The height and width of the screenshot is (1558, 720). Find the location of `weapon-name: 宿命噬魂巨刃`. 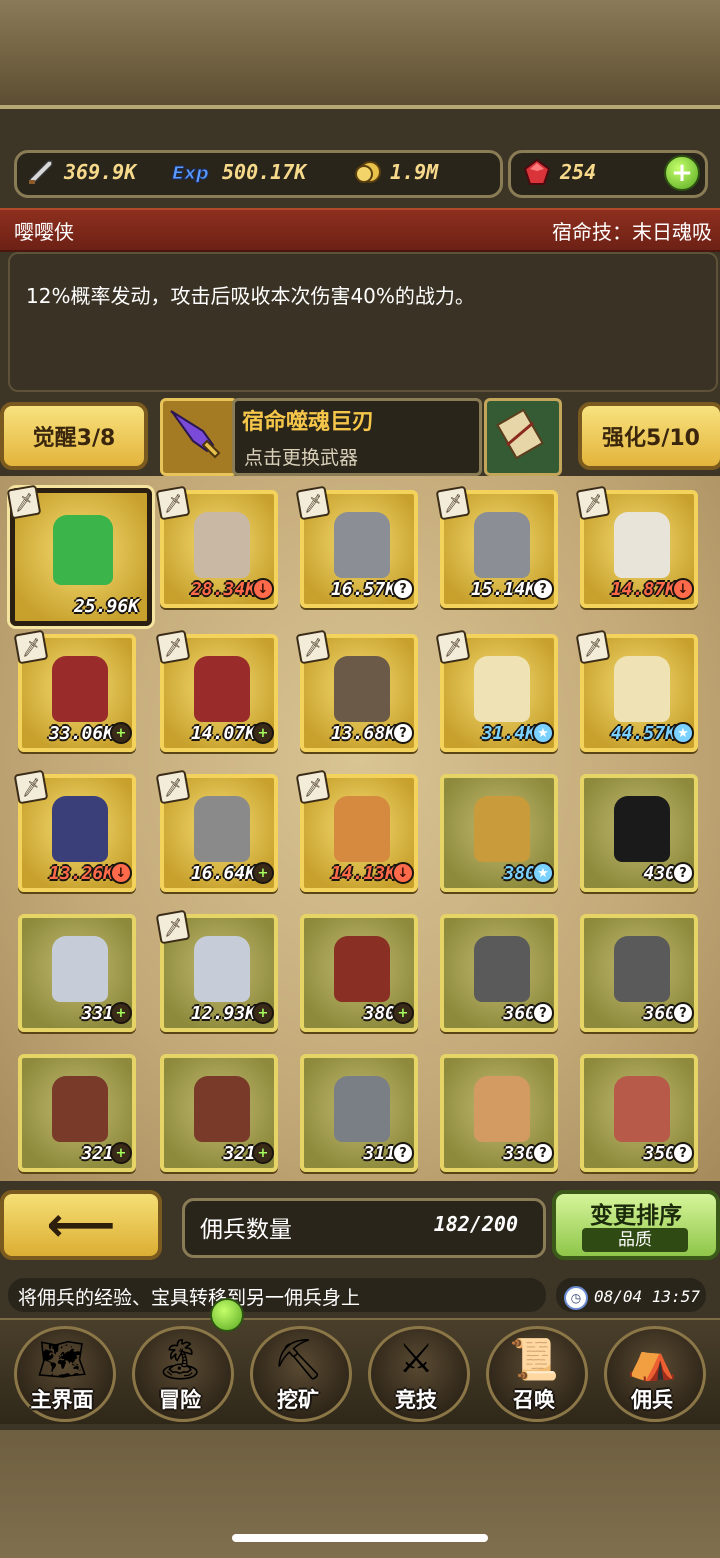

weapon-name: 宿命噬魂巨刃 is located at coordinates (308, 422).